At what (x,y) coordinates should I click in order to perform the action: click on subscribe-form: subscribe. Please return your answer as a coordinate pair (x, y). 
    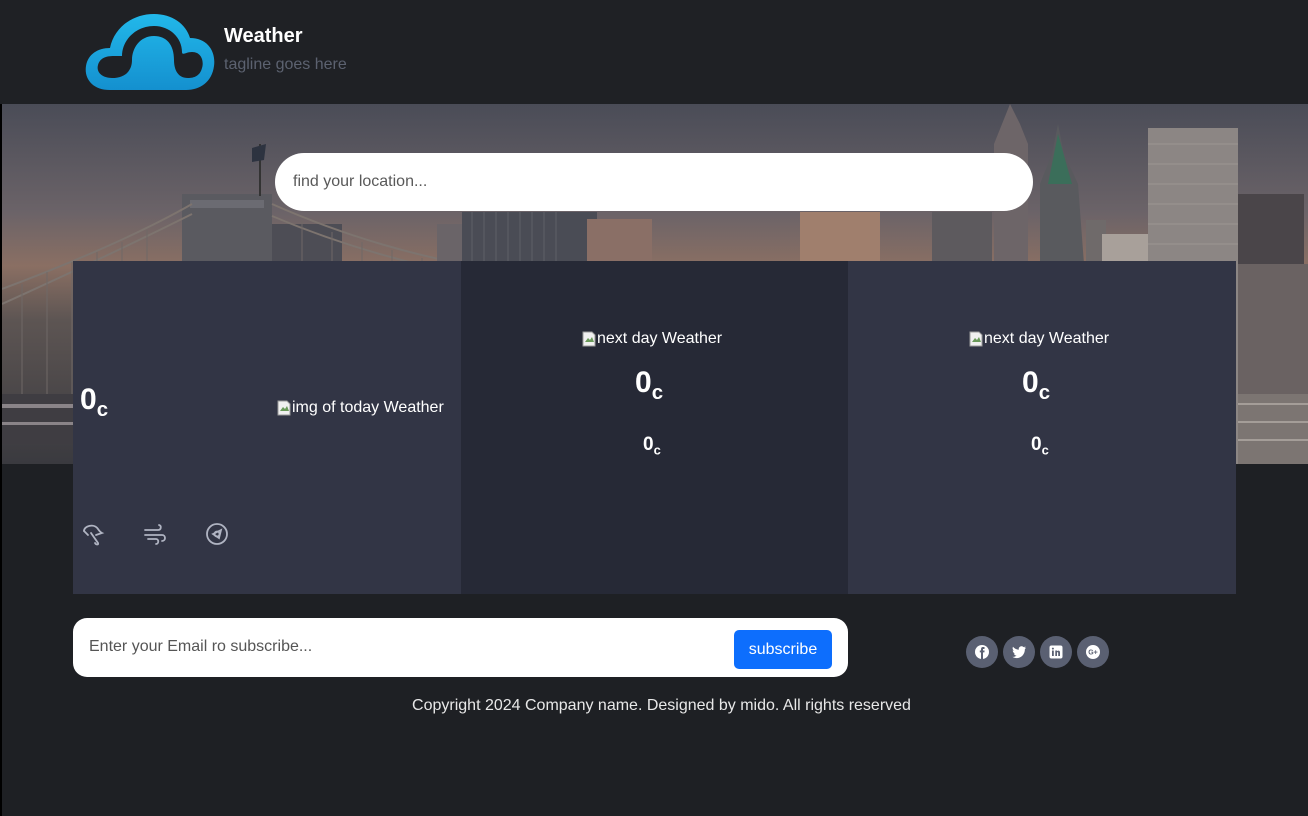
    Looking at the image, I should click on (460, 647).